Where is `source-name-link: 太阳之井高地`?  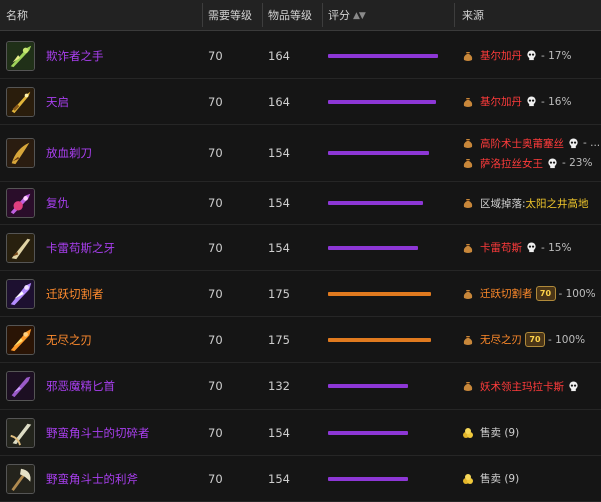
source-name-link: 太阳之井高地 is located at coordinates (557, 203).